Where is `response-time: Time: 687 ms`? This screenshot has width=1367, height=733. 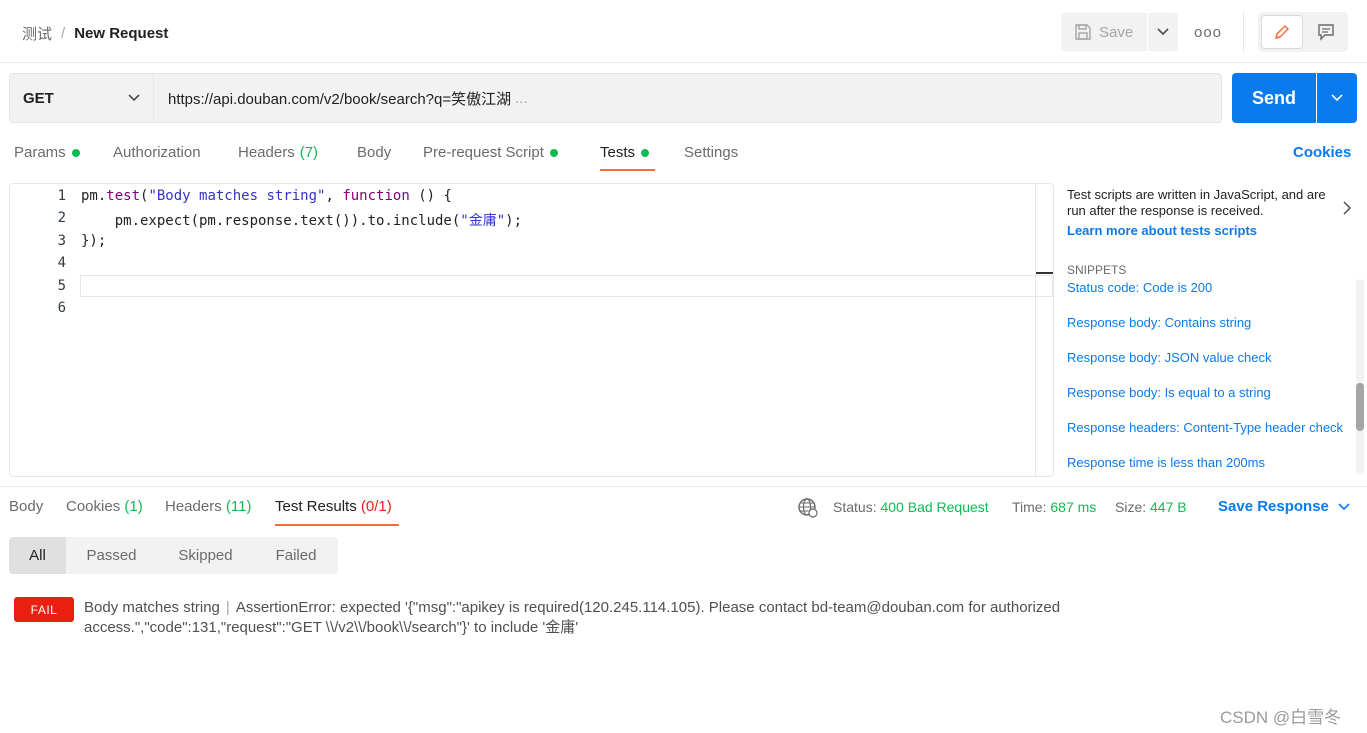 response-time: Time: 687 ms is located at coordinates (1054, 507).